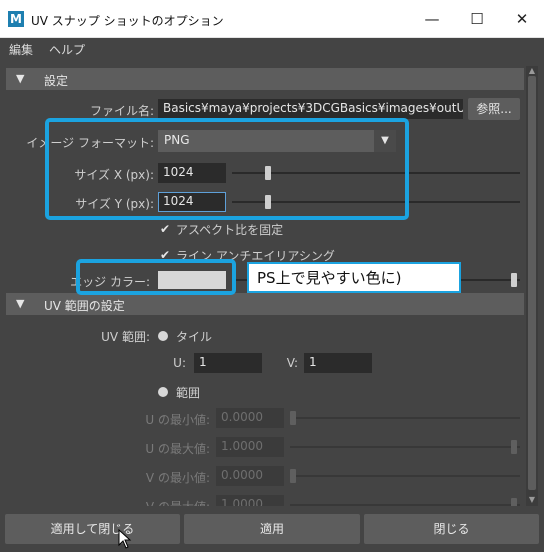 Image resolution: width=544 pixels, height=552 pixels. What do you see at coordinates (432, 19) in the screenshot?
I see `minimize-icon: —` at bounding box center [432, 19].